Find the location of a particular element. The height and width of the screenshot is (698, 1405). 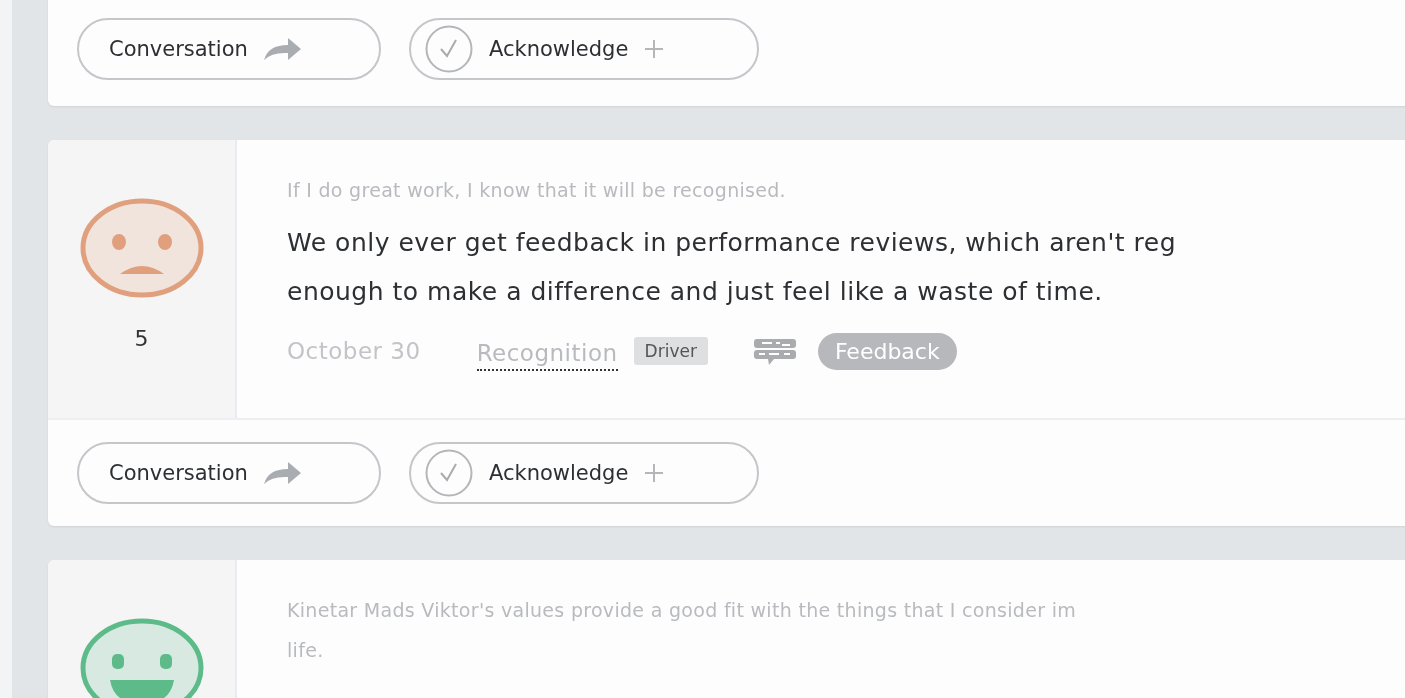

chat-icon is located at coordinates (774, 351).